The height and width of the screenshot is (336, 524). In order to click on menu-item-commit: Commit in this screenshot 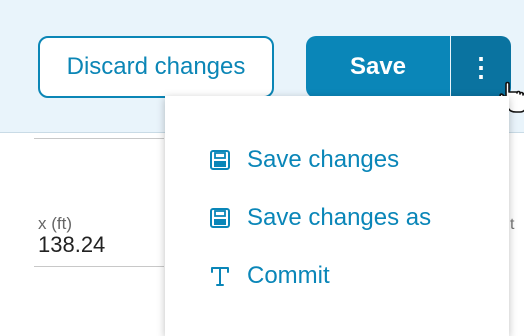, I will do `click(269, 276)`.